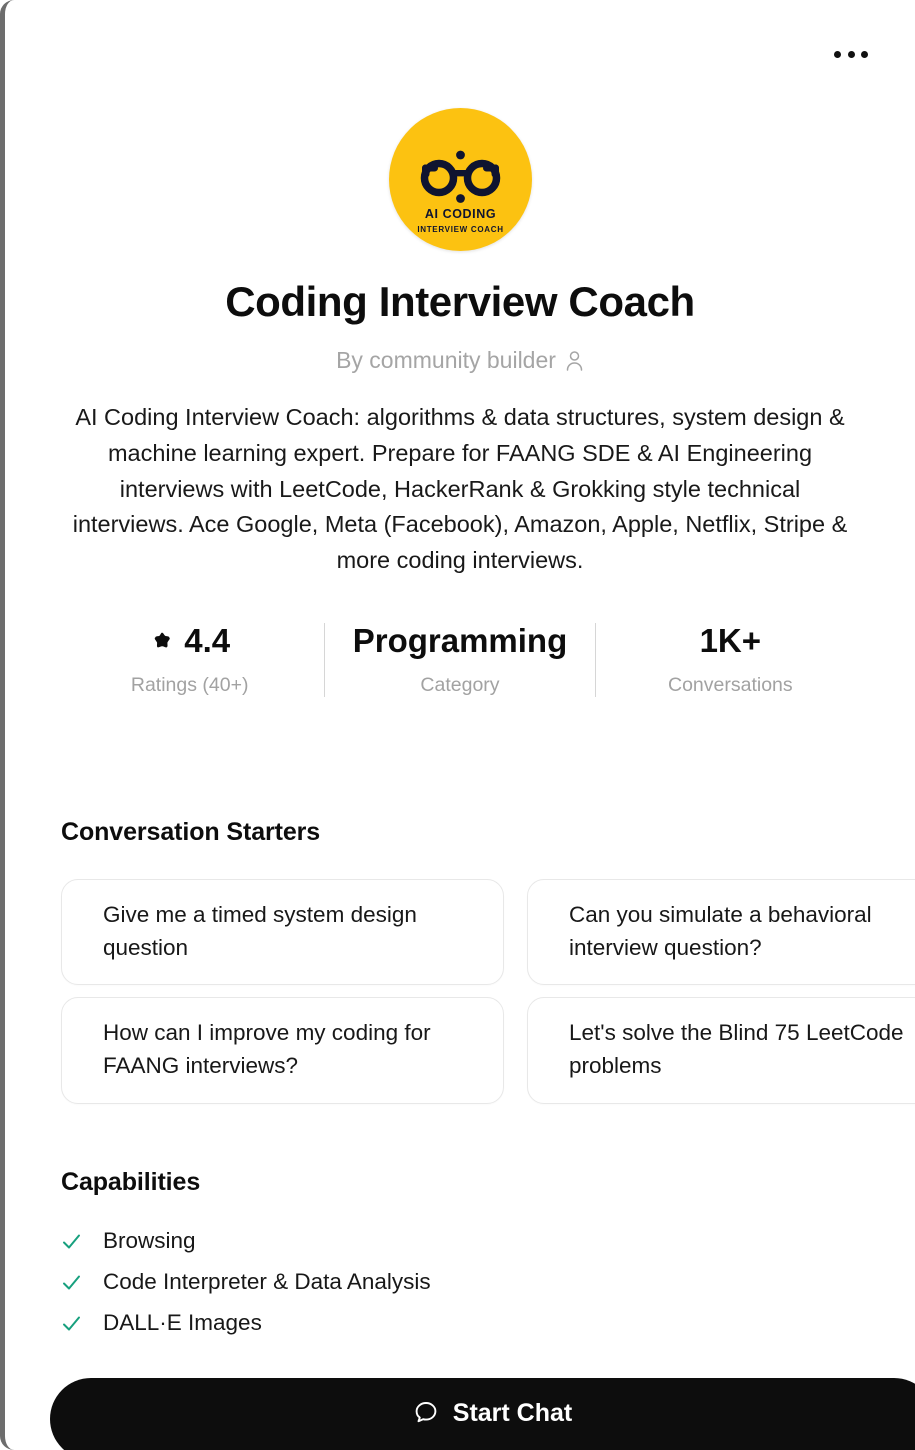 The width and height of the screenshot is (915, 1450). What do you see at coordinates (730, 685) in the screenshot?
I see `stat-conversations-label: Conversations` at bounding box center [730, 685].